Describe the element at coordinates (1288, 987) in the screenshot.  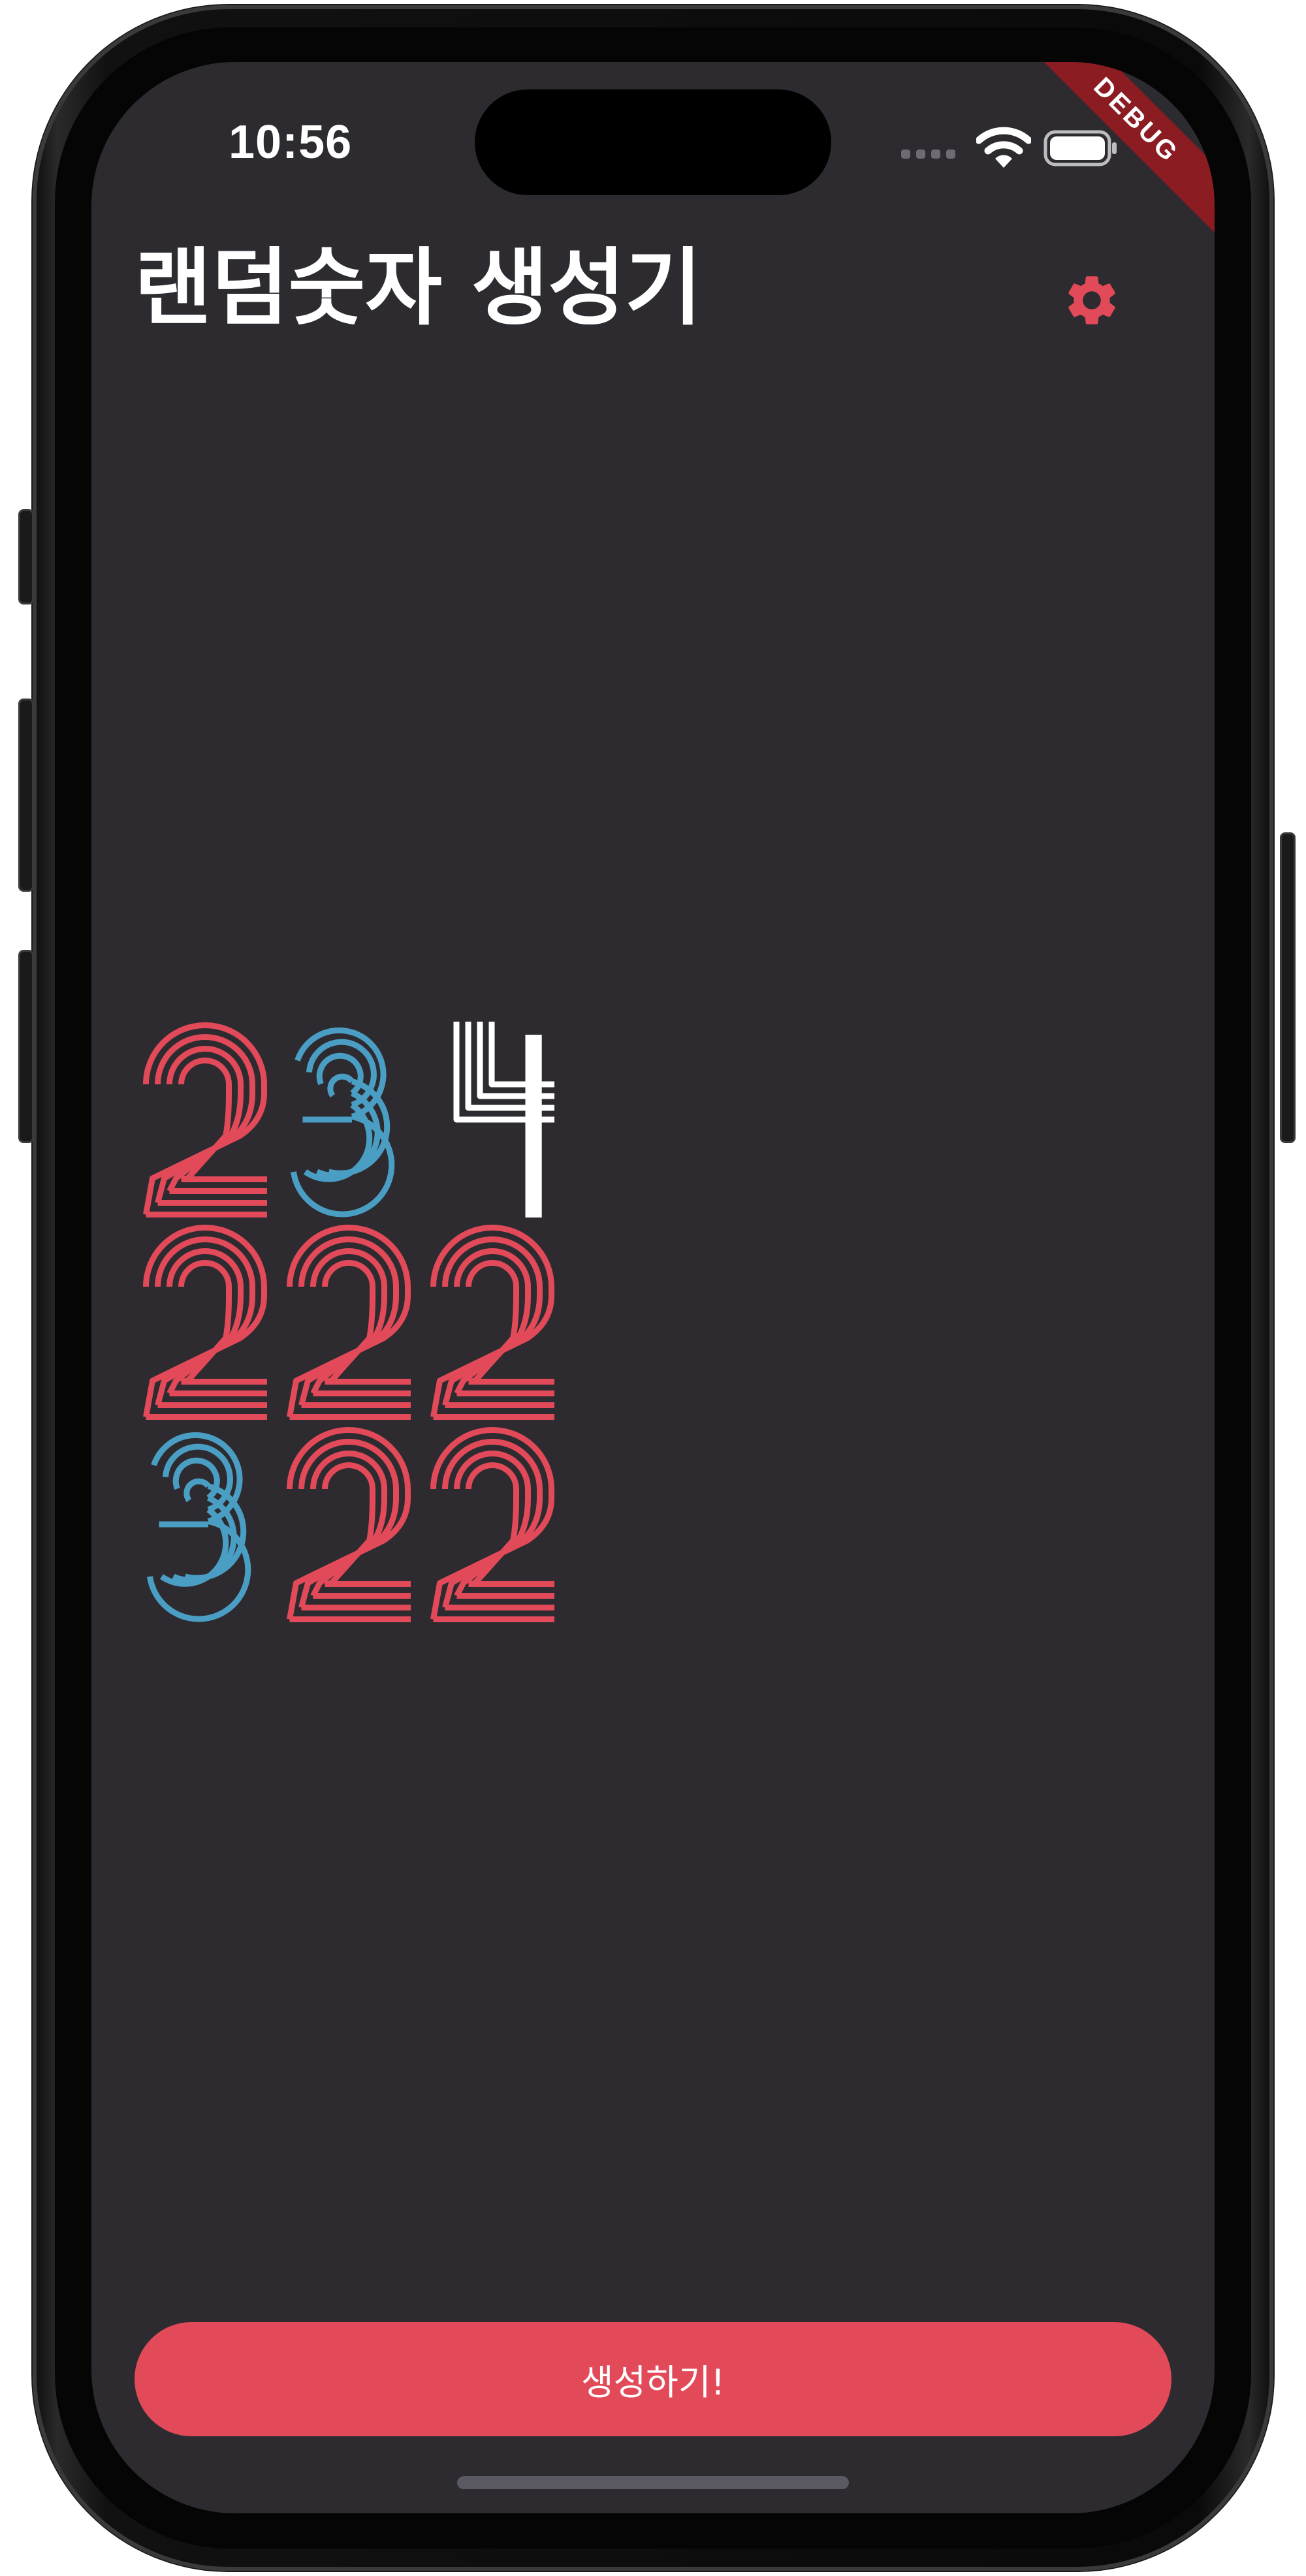
I see `power-button` at that location.